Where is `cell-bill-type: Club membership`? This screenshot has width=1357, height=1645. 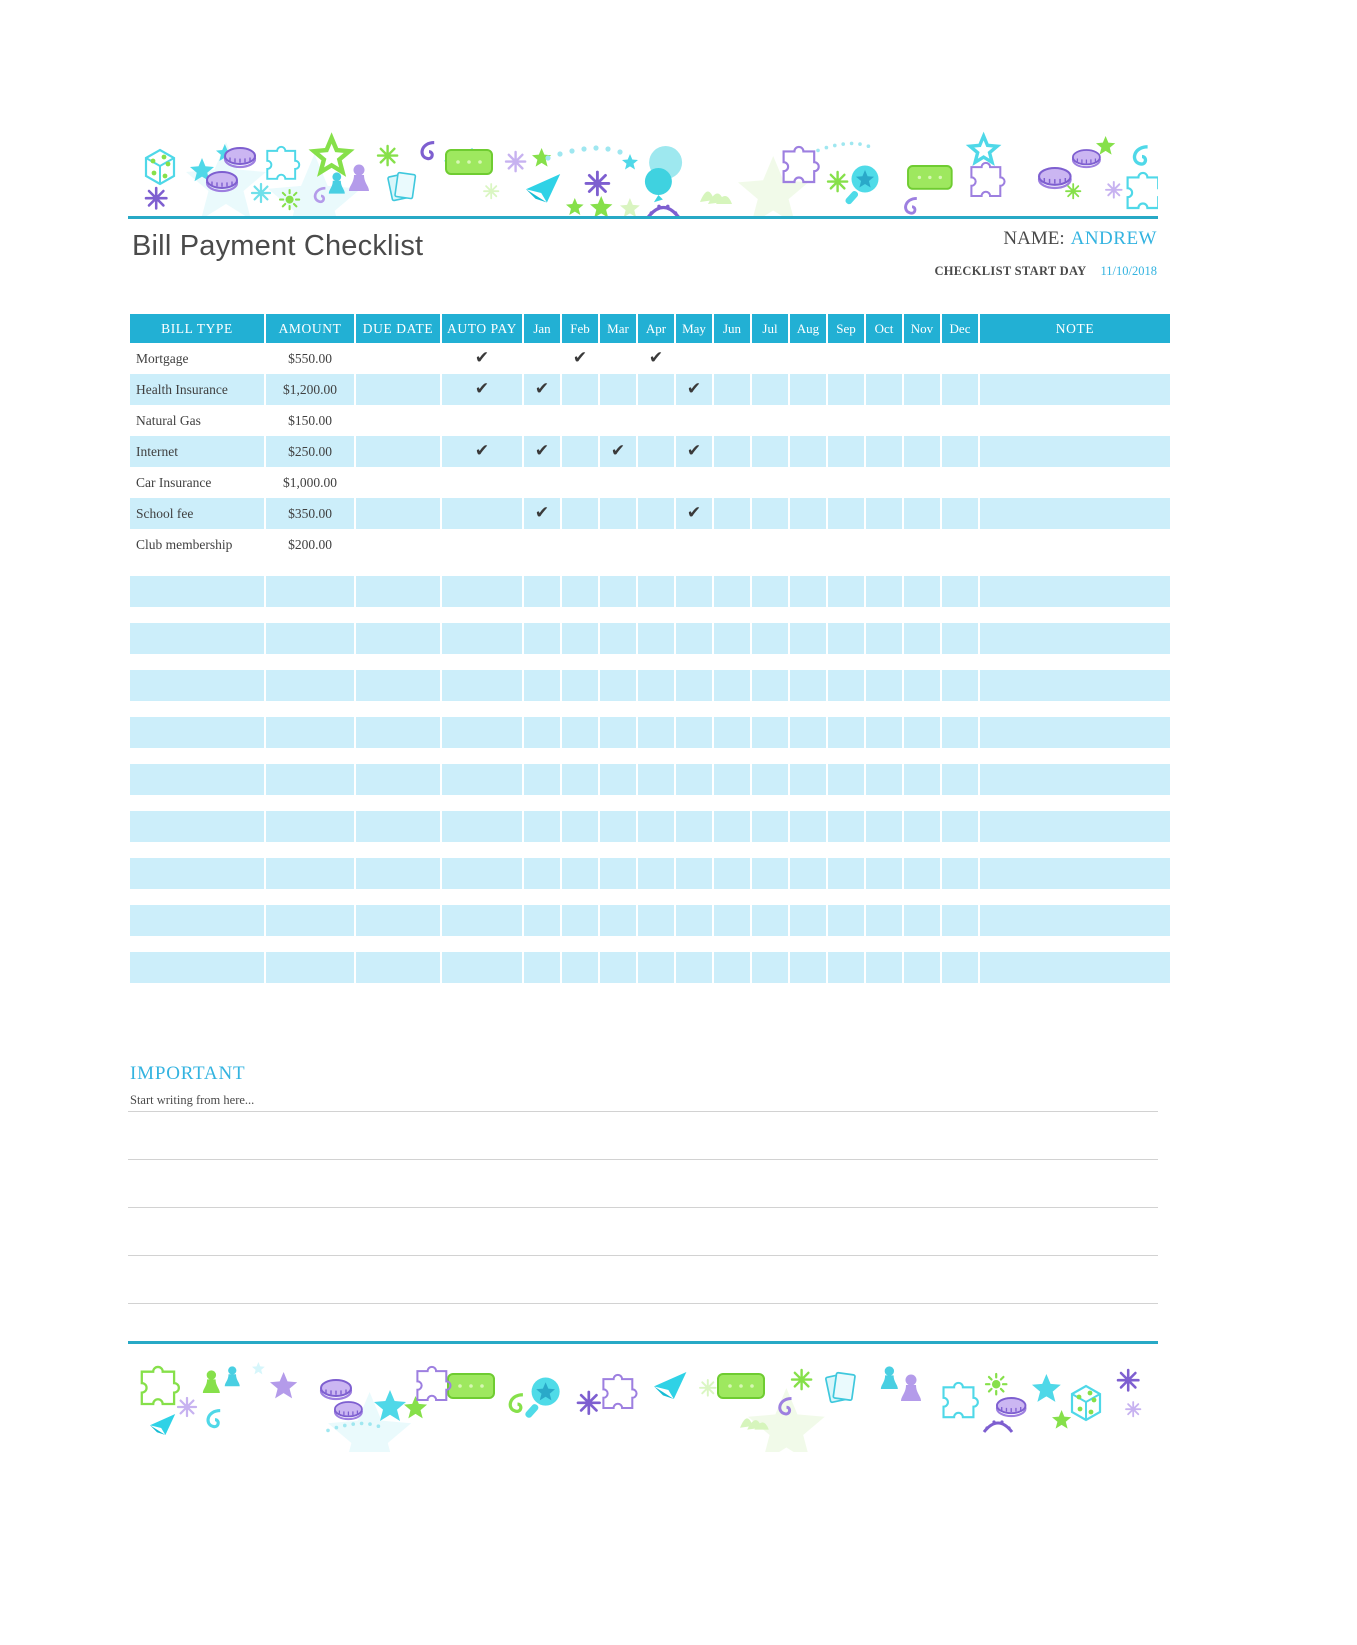
cell-bill-type: Club membership is located at coordinates (197, 544).